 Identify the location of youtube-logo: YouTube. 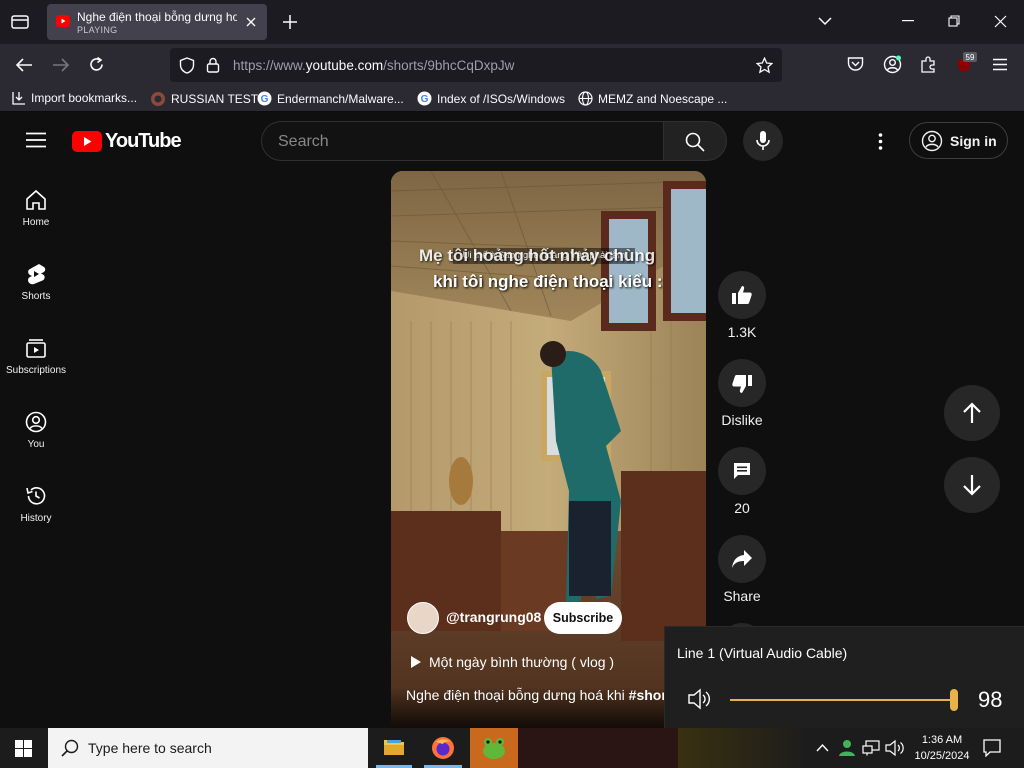
(127, 141).